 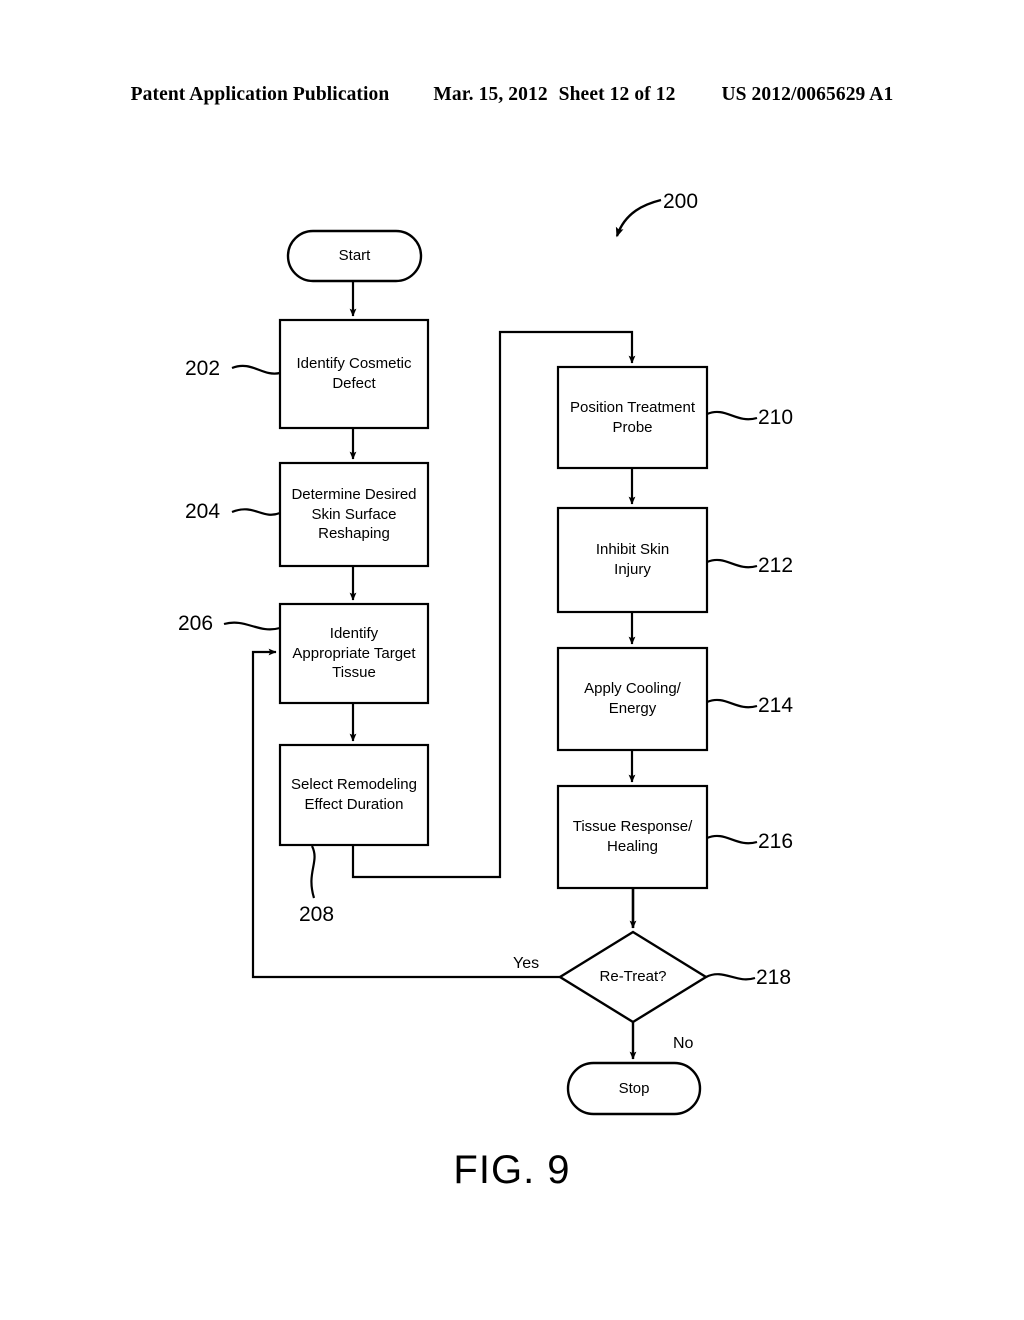 What do you see at coordinates (776, 705) in the screenshot?
I see `reference-numeral-214: 214` at bounding box center [776, 705].